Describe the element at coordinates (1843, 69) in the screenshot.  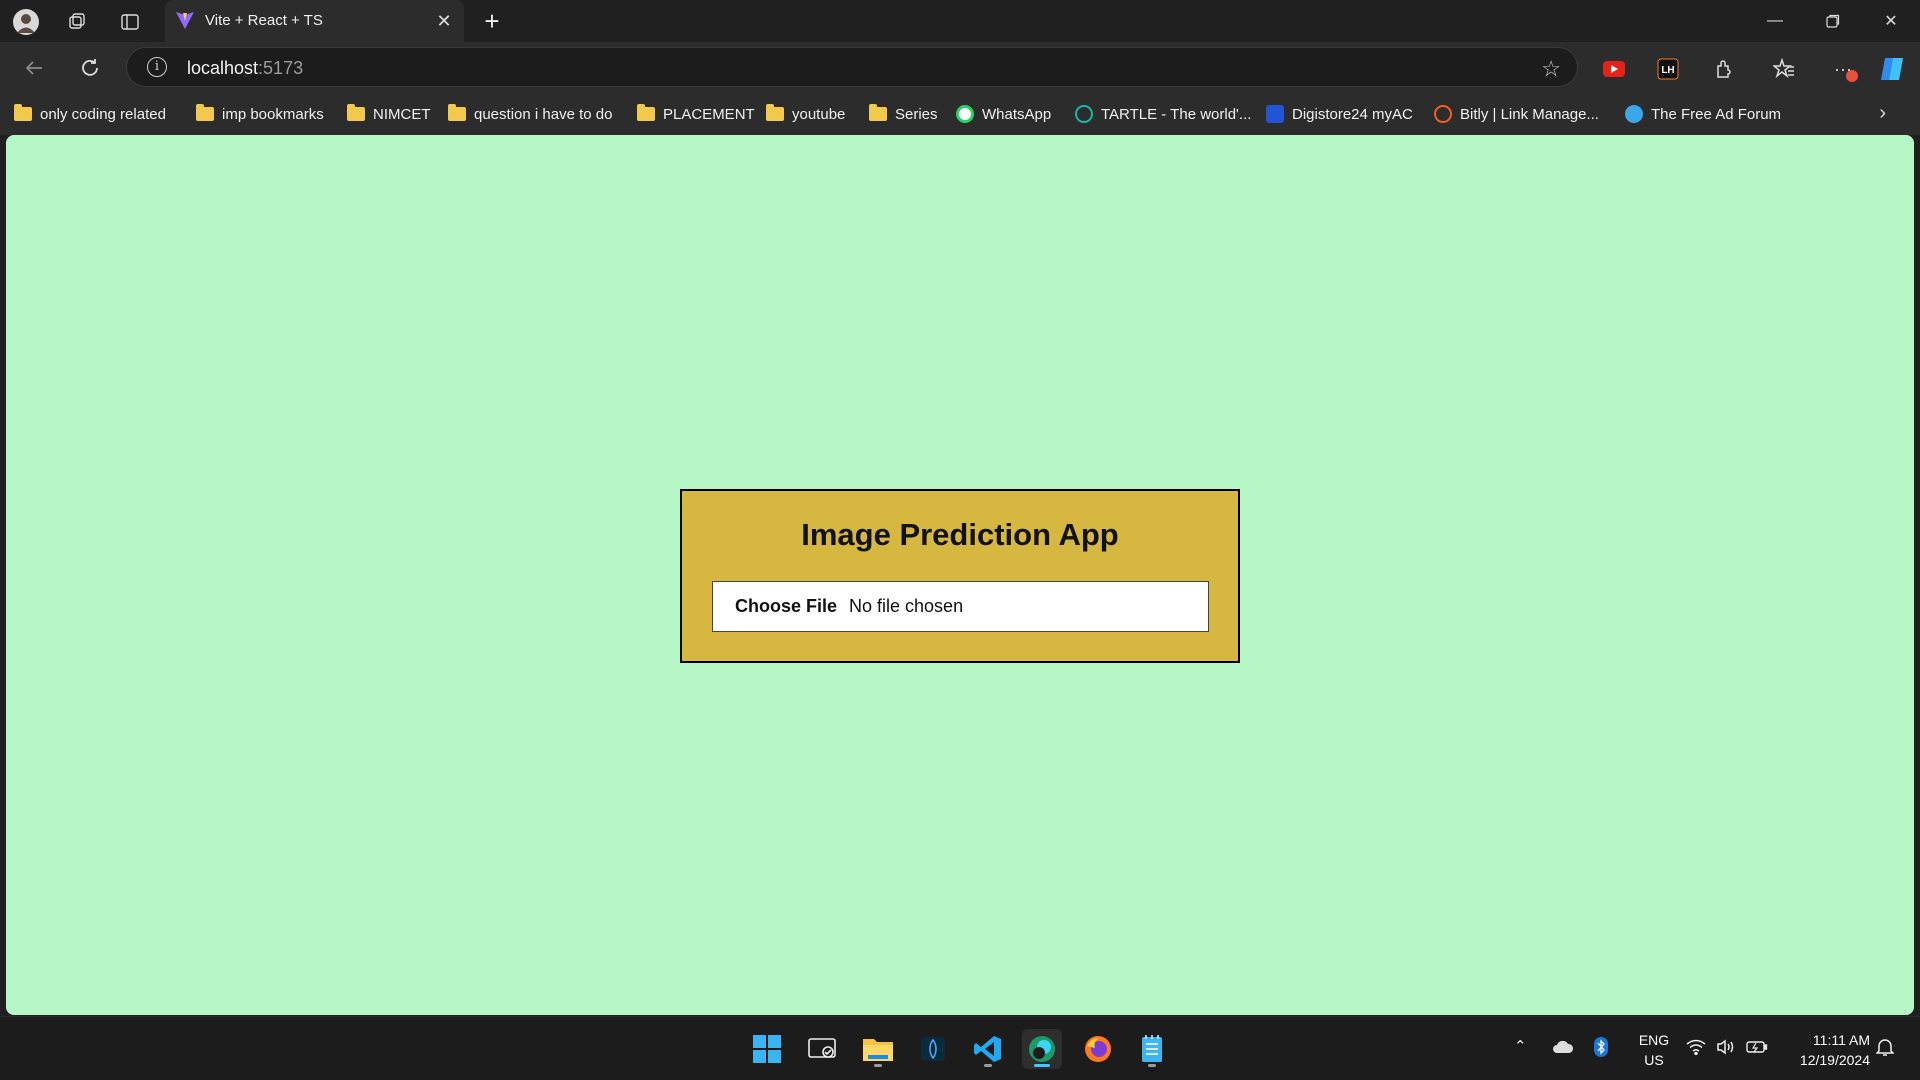
I see `more-options-icon: ···` at that location.